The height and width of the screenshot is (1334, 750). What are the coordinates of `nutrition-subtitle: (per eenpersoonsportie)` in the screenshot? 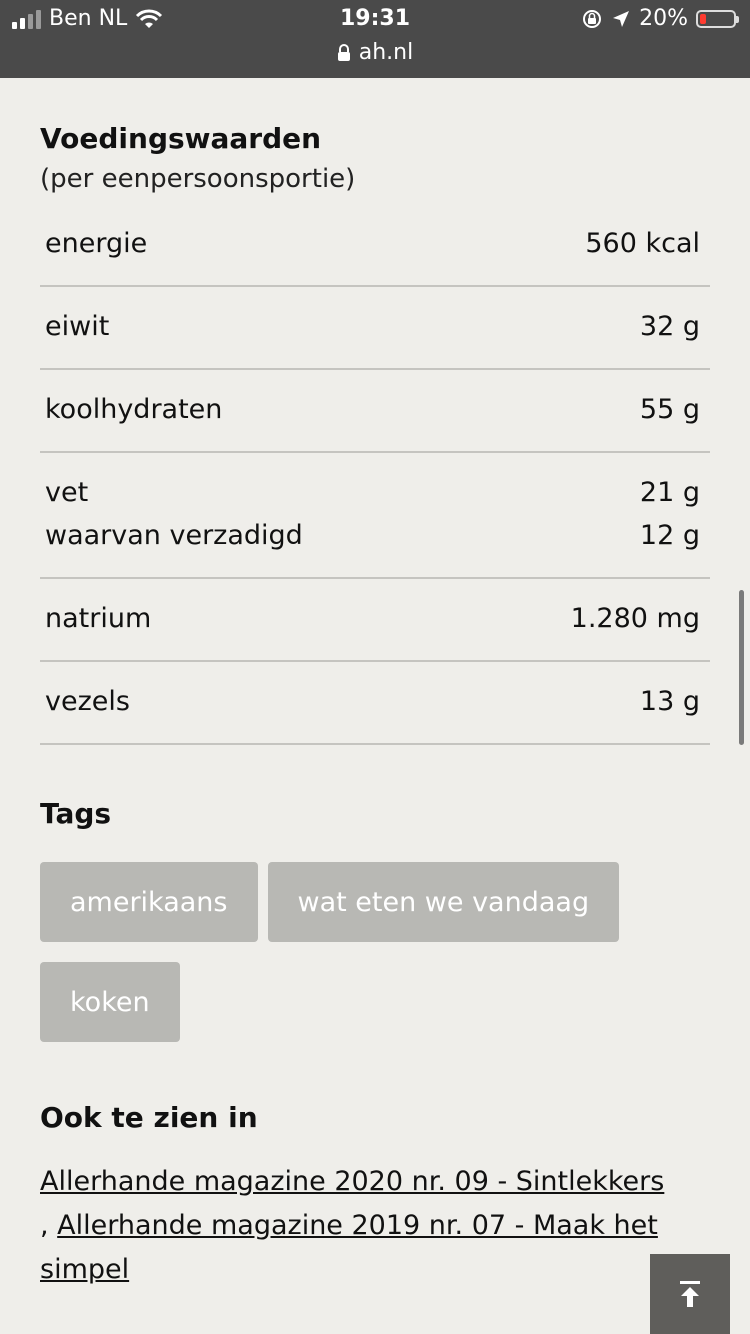 It's located at (198, 179).